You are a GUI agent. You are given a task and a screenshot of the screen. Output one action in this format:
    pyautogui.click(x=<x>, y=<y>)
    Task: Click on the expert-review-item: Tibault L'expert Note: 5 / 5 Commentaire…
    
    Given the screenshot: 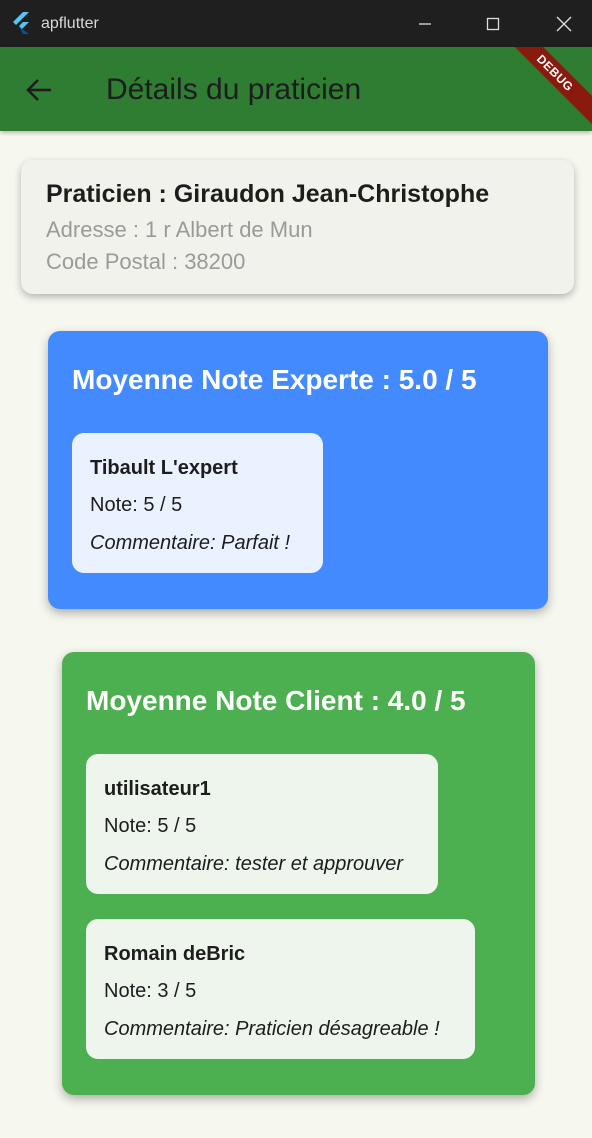 What is the action you would take?
    pyautogui.click(x=197, y=503)
    